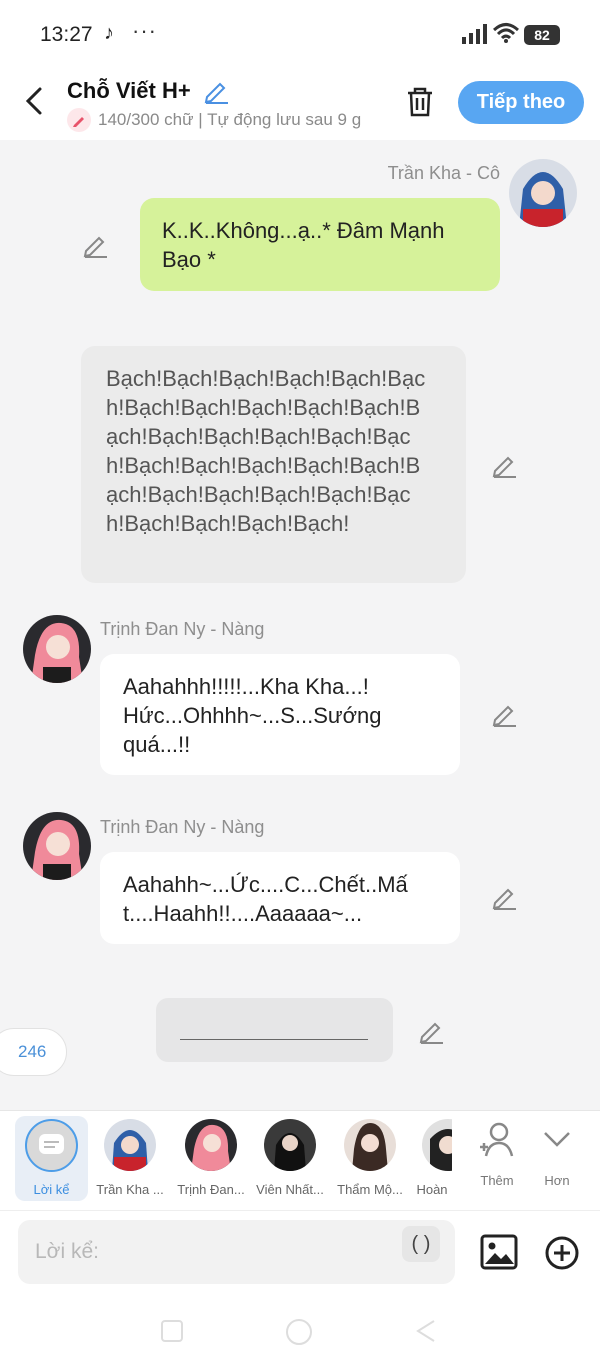 This screenshot has width=600, height=1367. Describe the element at coordinates (426, 1331) in the screenshot. I see `back-nav-icon` at that location.